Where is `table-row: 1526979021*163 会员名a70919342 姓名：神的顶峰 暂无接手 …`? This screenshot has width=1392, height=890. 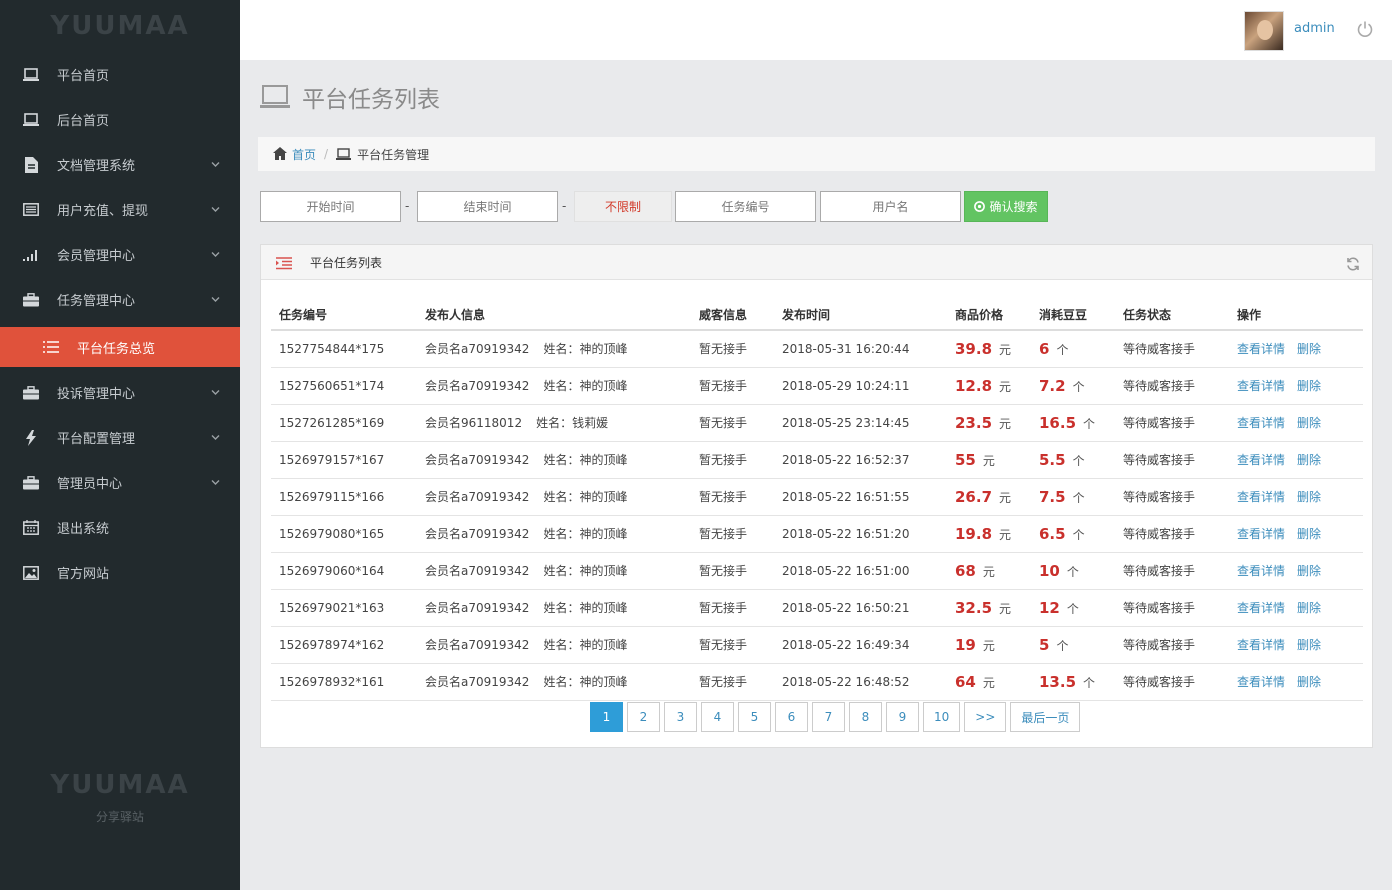 table-row: 1526979021*163 会员名a70919342 姓名：神的顶峰 暂无接手 … is located at coordinates (817, 608).